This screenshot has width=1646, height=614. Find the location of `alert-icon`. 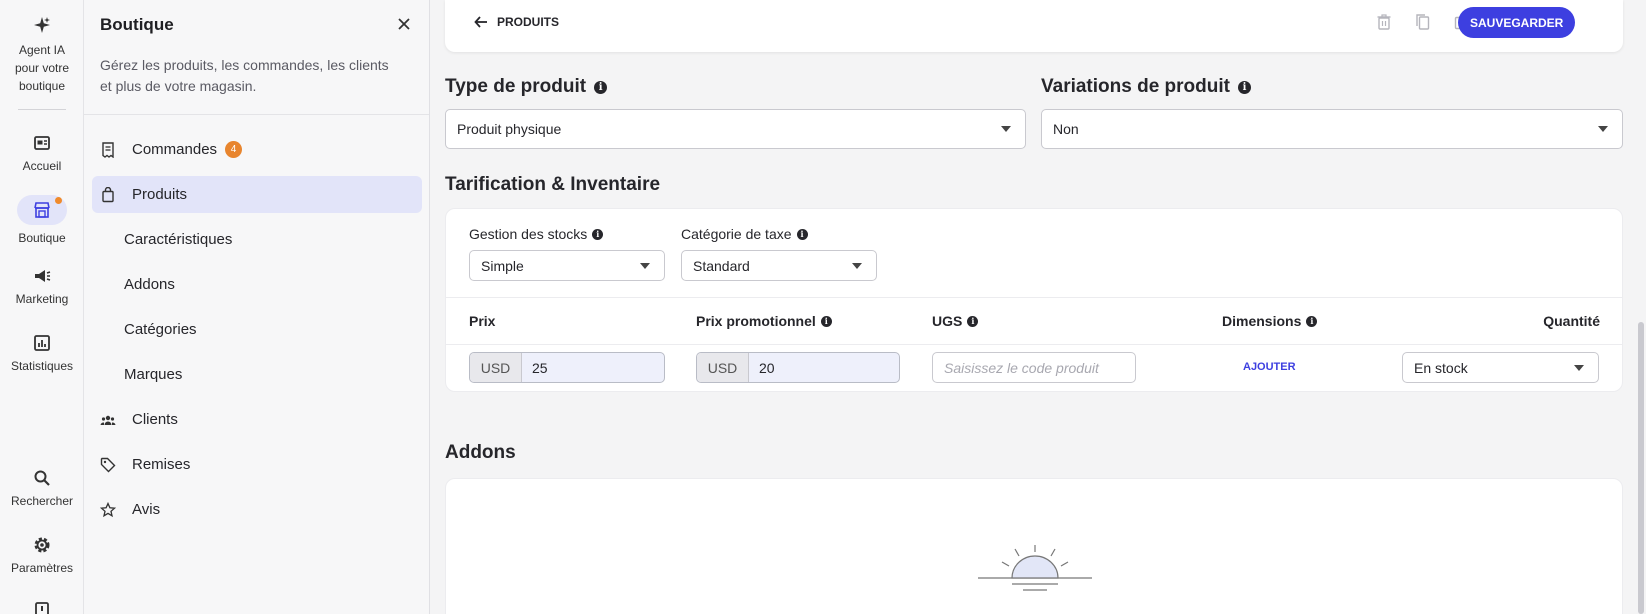

alert-icon is located at coordinates (42, 607).